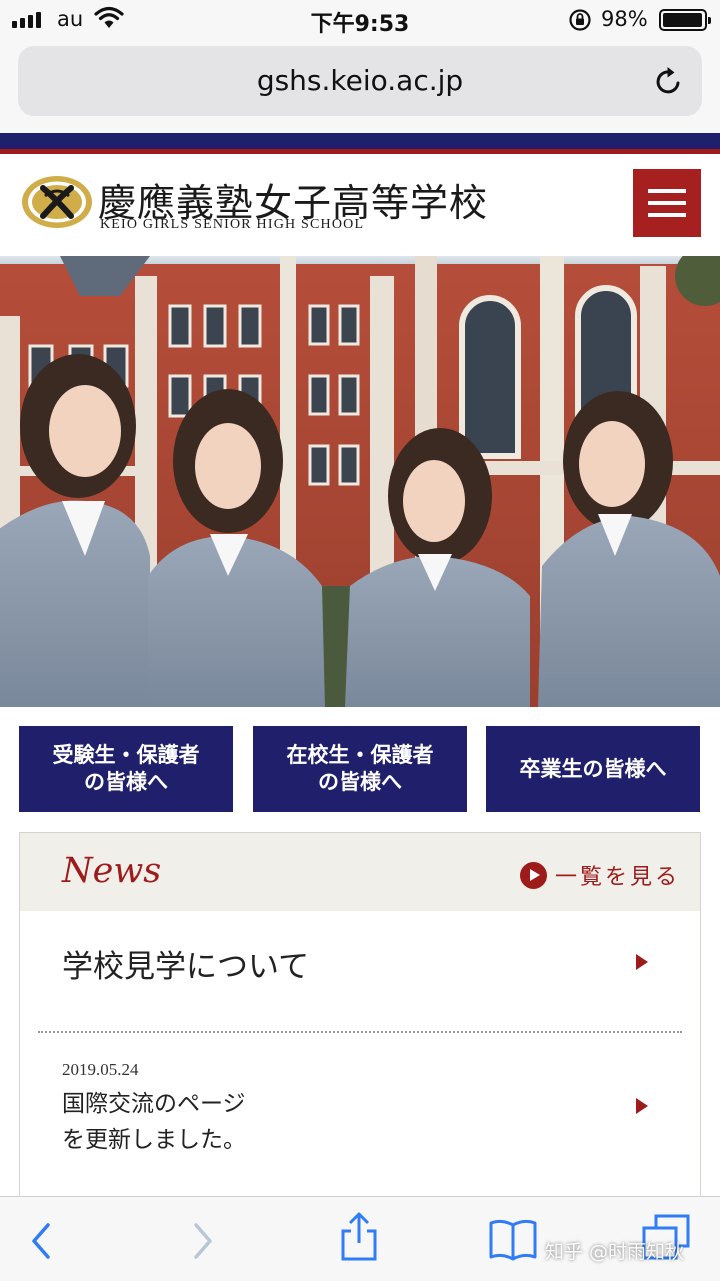 The image size is (720, 1281). Describe the element at coordinates (360, 141) in the screenshot. I see `header-stripe-navy` at that location.